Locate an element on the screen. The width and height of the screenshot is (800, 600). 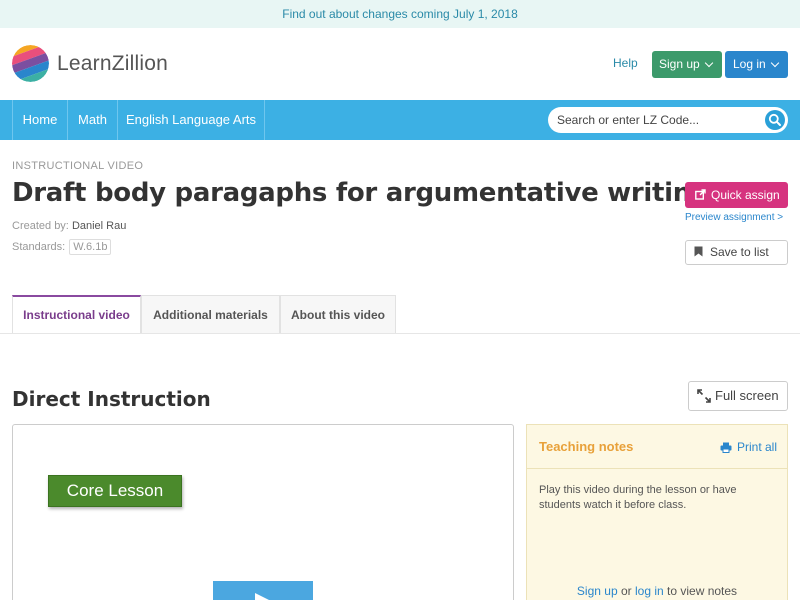
print-all-label: Print all is located at coordinates (757, 447).